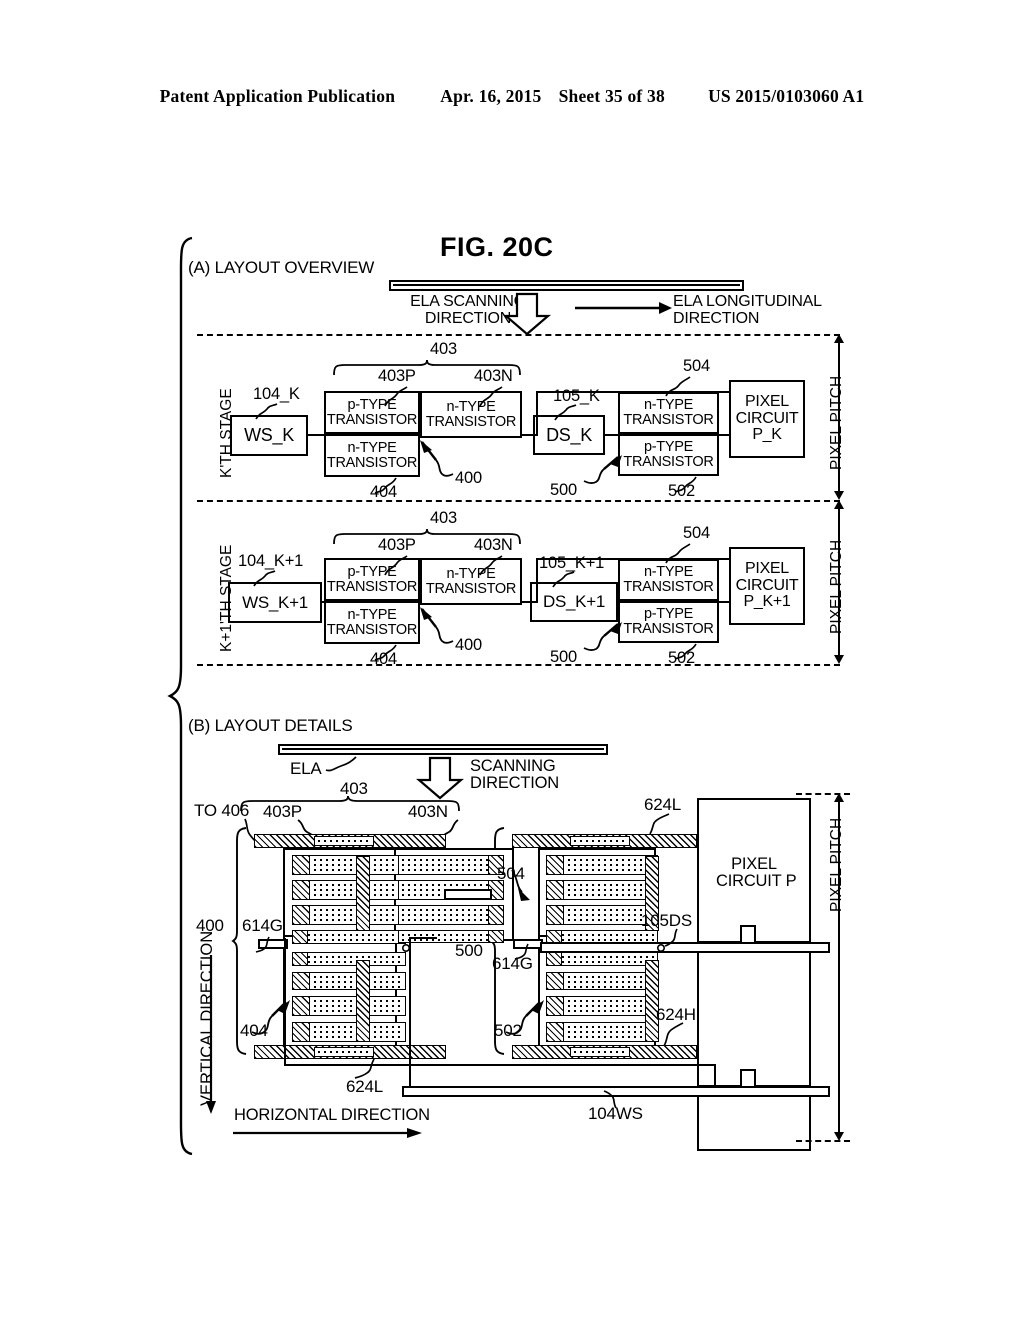 This screenshot has width=1024, height=1320. I want to click on ela-longitudinal-arrow, so click(623, 308).